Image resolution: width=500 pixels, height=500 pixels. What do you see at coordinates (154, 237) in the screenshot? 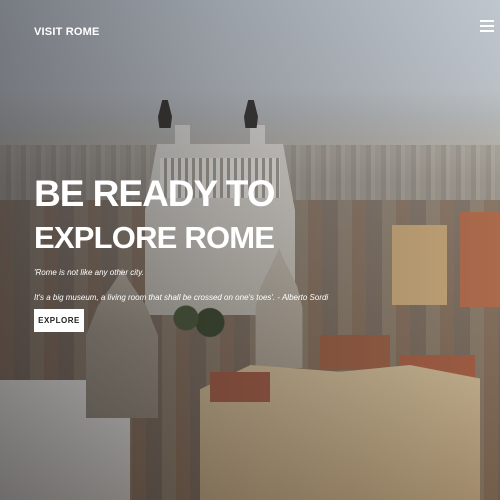
I see `hero-title-line-2: EXPLORE ROME` at bounding box center [154, 237].